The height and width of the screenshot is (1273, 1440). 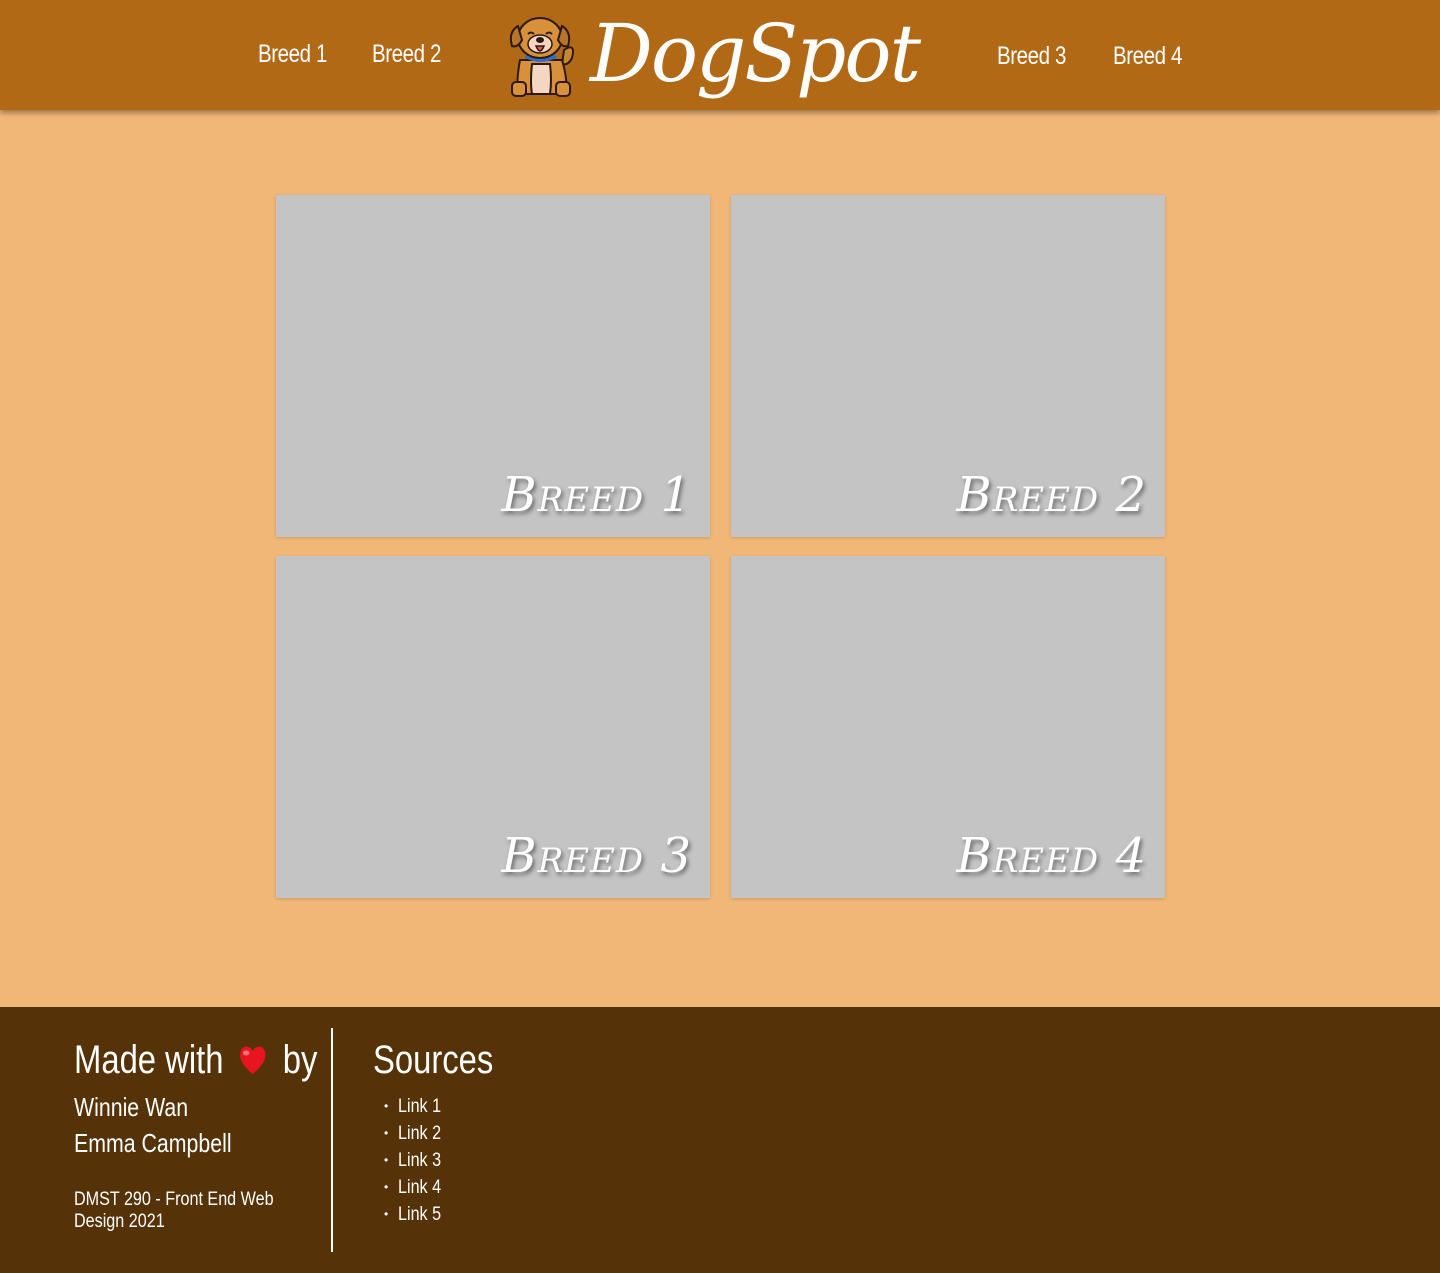 I want to click on dog-icon, so click(x=542, y=55).